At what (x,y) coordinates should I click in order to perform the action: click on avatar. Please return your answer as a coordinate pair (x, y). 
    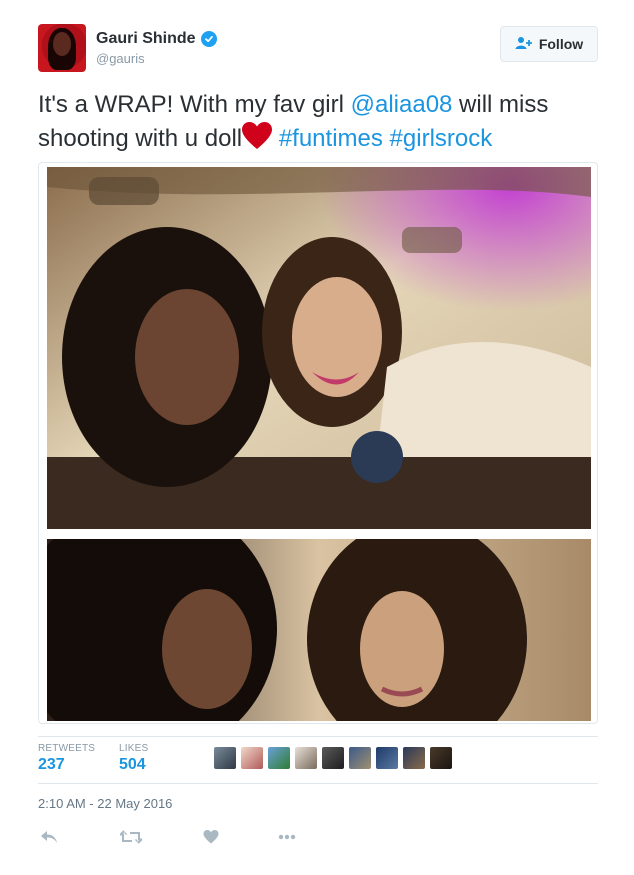
    Looking at the image, I should click on (62, 48).